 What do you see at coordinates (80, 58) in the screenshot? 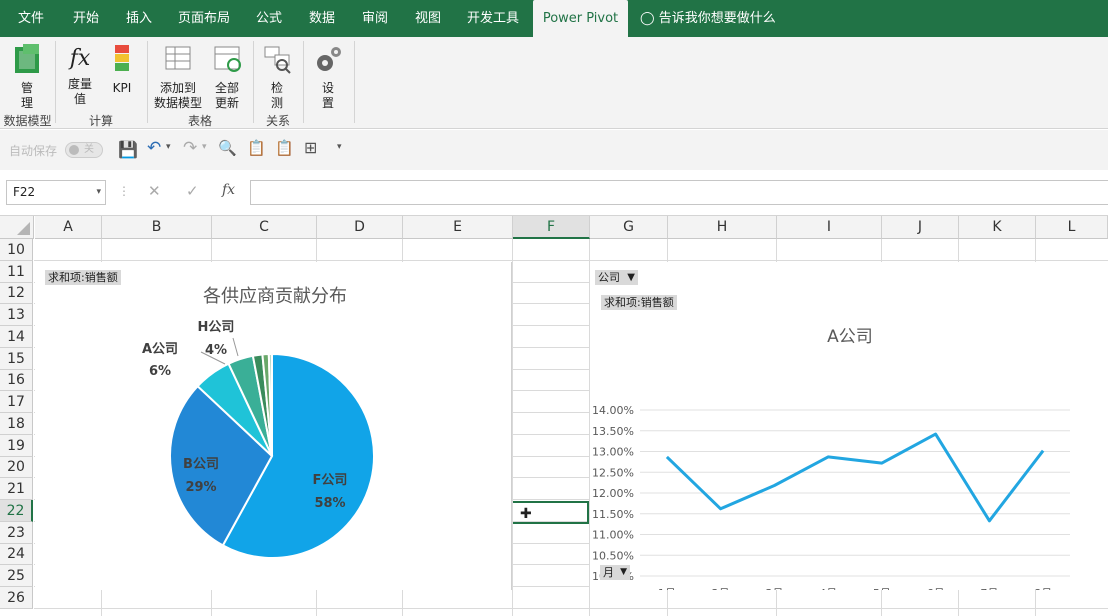
I see `fx-icon: fx` at bounding box center [80, 58].